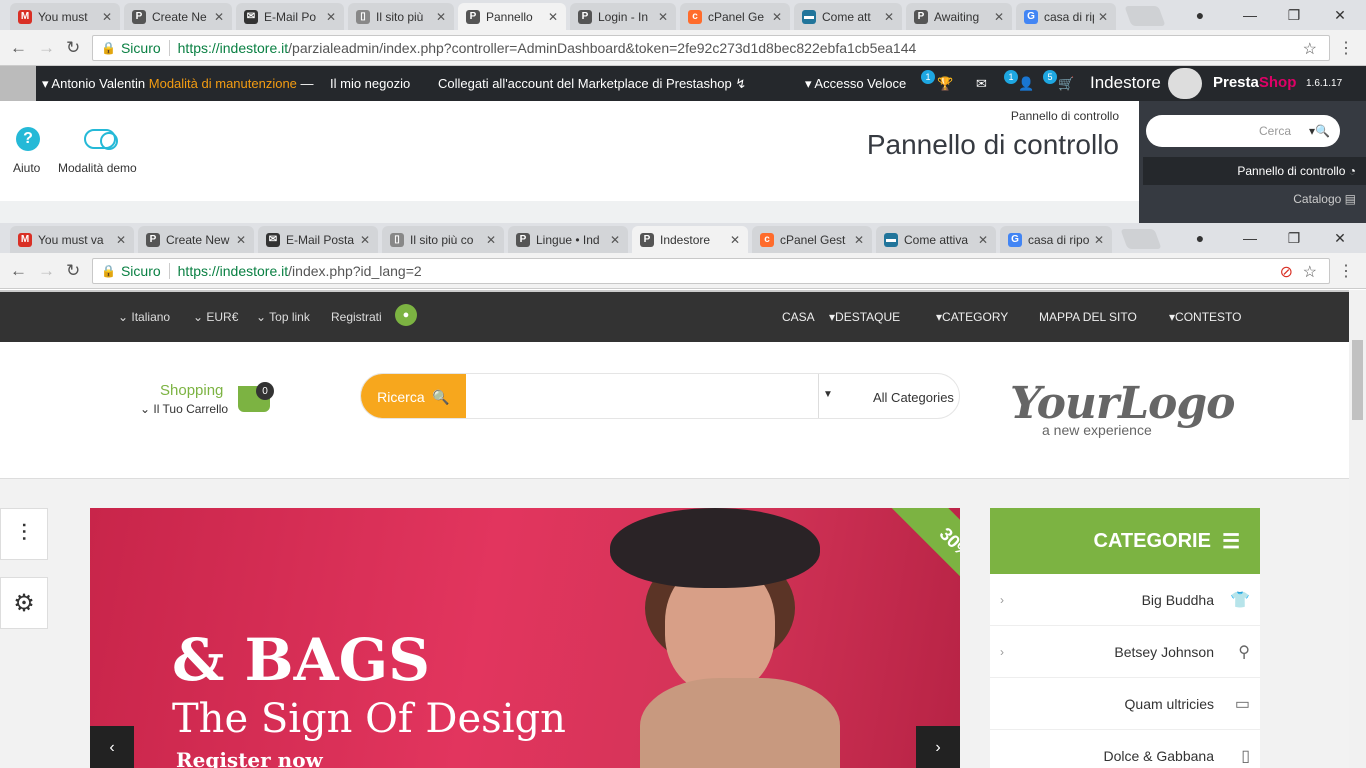 The image size is (1366, 768). What do you see at coordinates (191, 390) in the screenshot?
I see `shopping-label: Shopping` at bounding box center [191, 390].